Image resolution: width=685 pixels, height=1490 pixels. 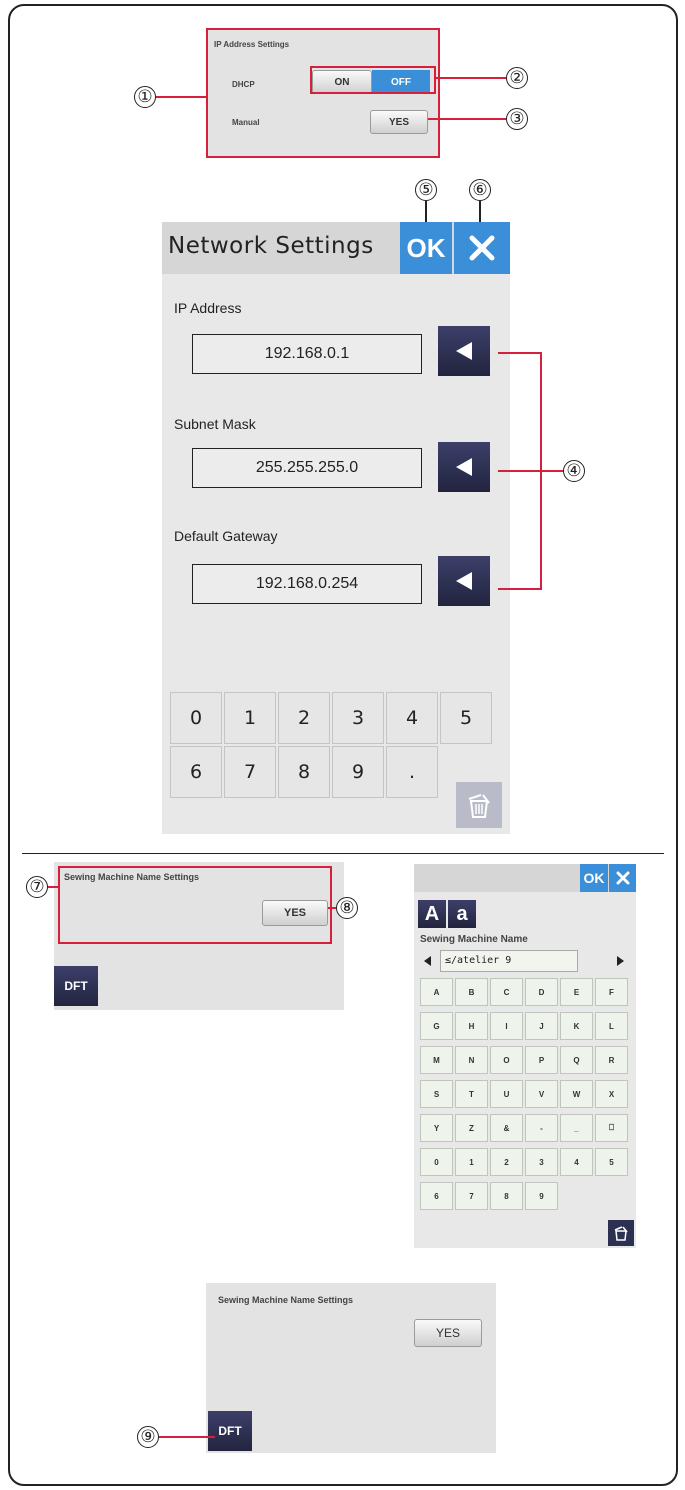 What do you see at coordinates (436, 1060) in the screenshot?
I see `key-12: M` at bounding box center [436, 1060].